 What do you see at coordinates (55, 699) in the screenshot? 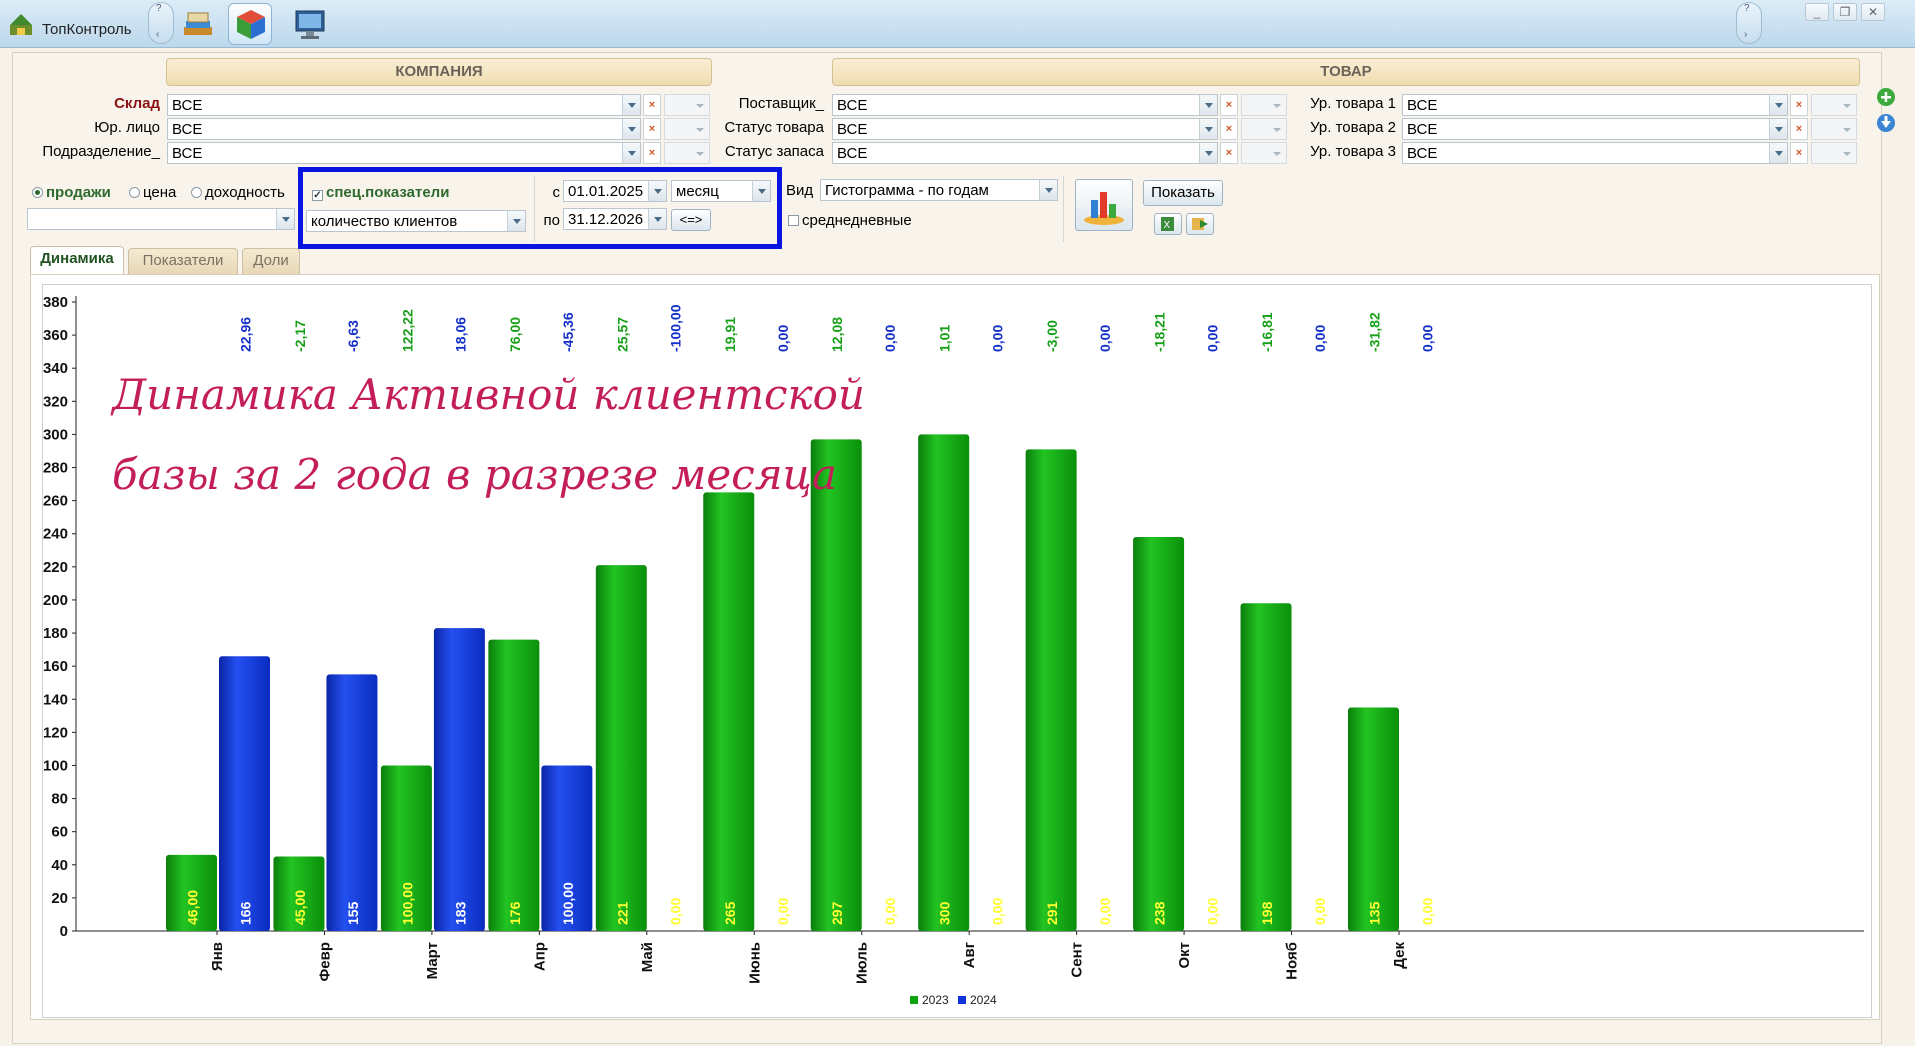
I see `y-tick-label: 140` at bounding box center [55, 699].